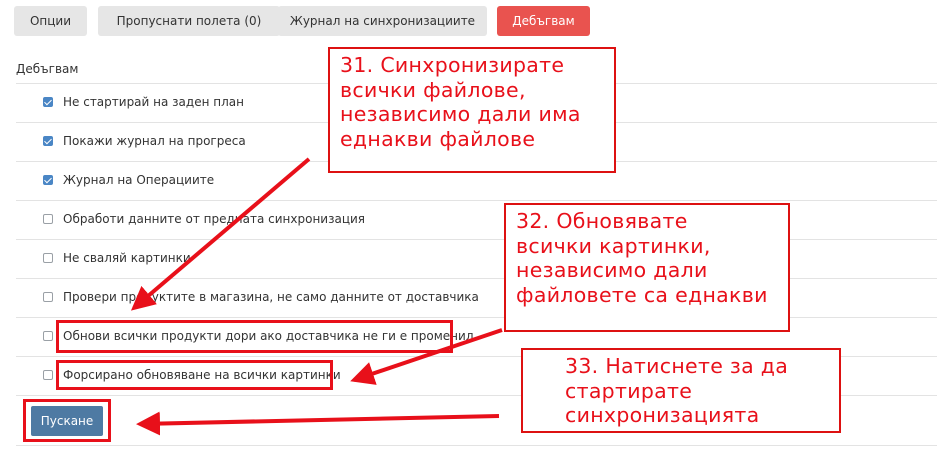 The image size is (939, 453). Describe the element at coordinates (318, 423) in the screenshot. I see `arrow-to-start-button` at that location.